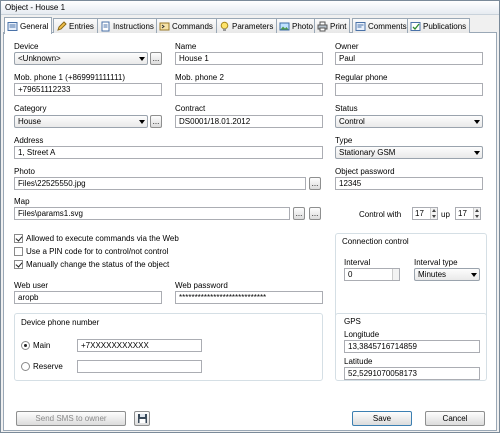 The height and width of the screenshot is (433, 500). I want to click on reserve-phone-radio: Reserve, so click(42, 366).